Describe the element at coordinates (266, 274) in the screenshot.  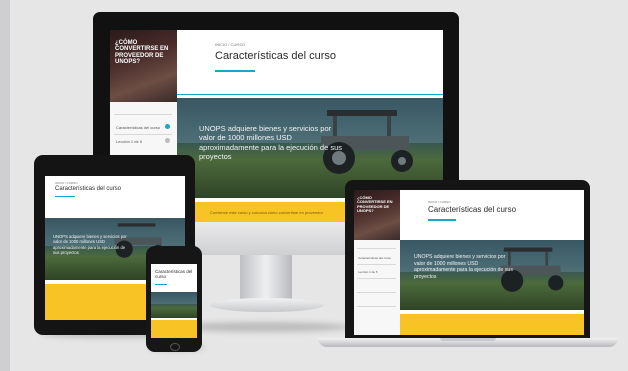
I see `monitor-neck` at that location.